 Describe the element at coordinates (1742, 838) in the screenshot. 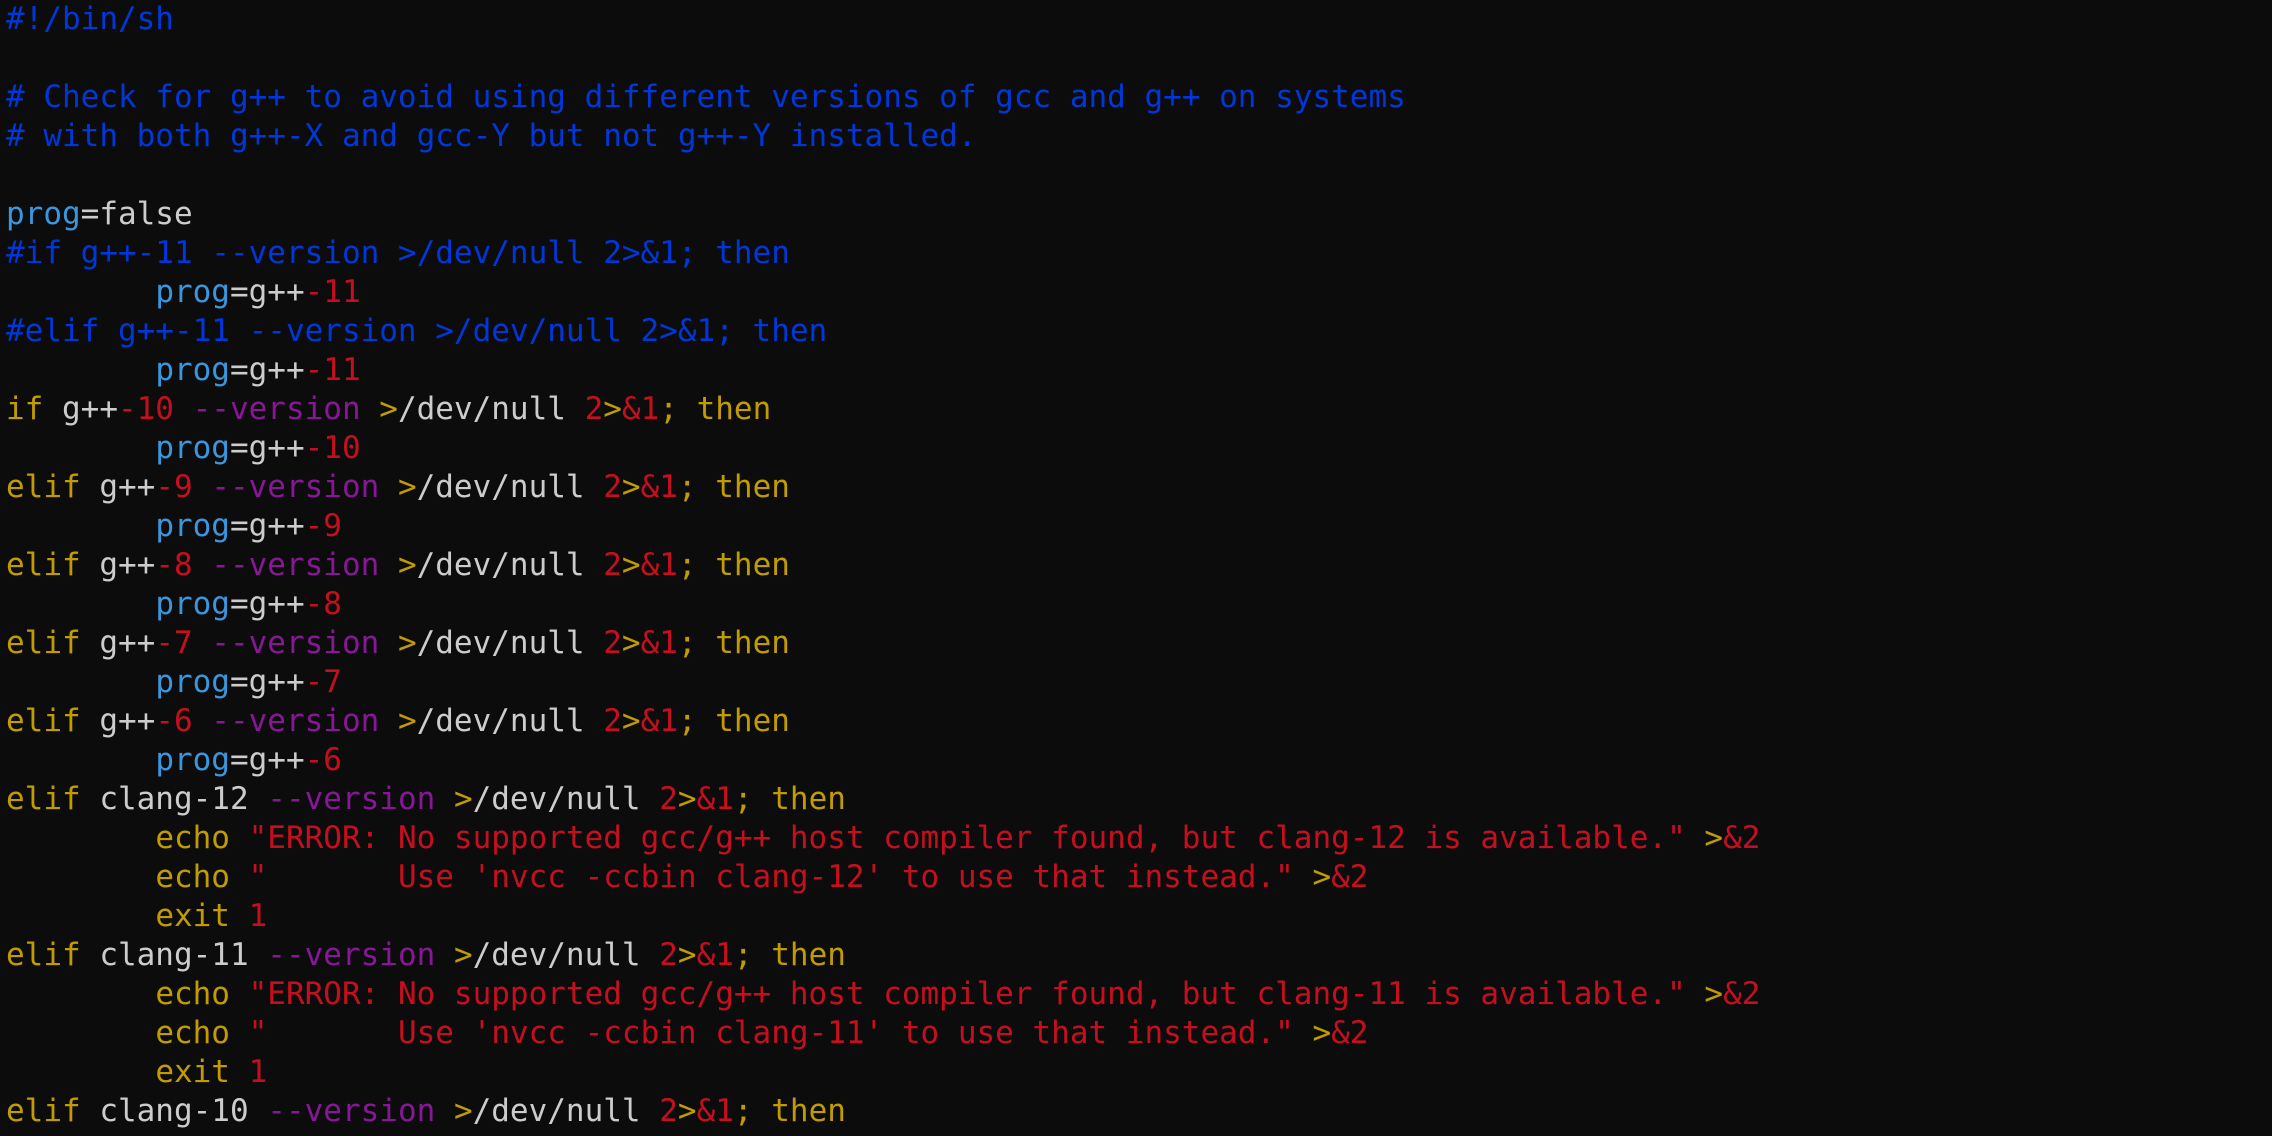

I see `code-token: &2` at that location.